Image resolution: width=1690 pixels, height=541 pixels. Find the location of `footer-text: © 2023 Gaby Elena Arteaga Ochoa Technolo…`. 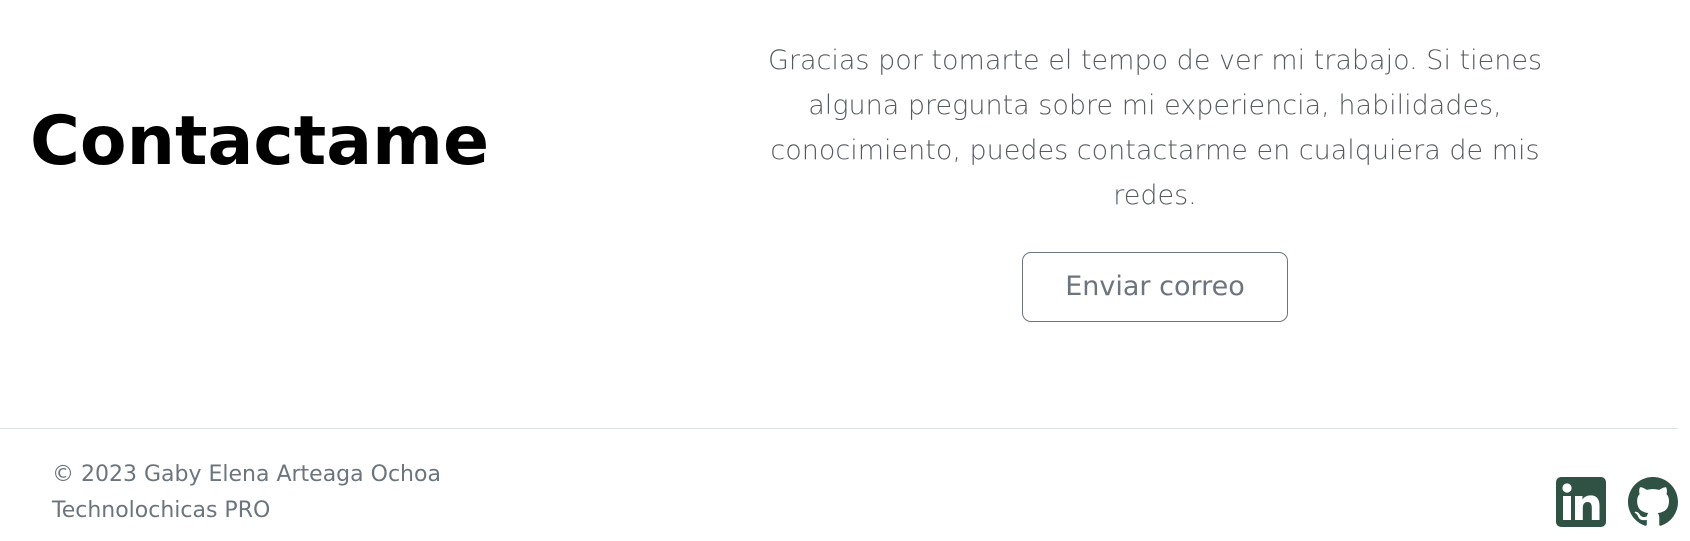

footer-text: © 2023 Gaby Elena Arteaga Ochoa Technolo… is located at coordinates (246, 493).